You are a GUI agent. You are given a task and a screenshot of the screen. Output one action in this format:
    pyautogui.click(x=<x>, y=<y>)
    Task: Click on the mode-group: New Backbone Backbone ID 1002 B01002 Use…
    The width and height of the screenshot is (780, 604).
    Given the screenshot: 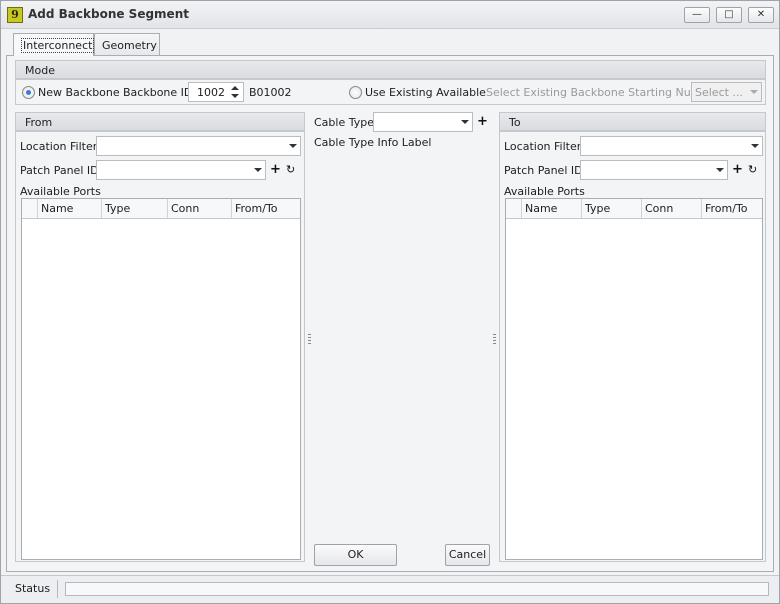 What is the action you would take?
    pyautogui.click(x=390, y=92)
    